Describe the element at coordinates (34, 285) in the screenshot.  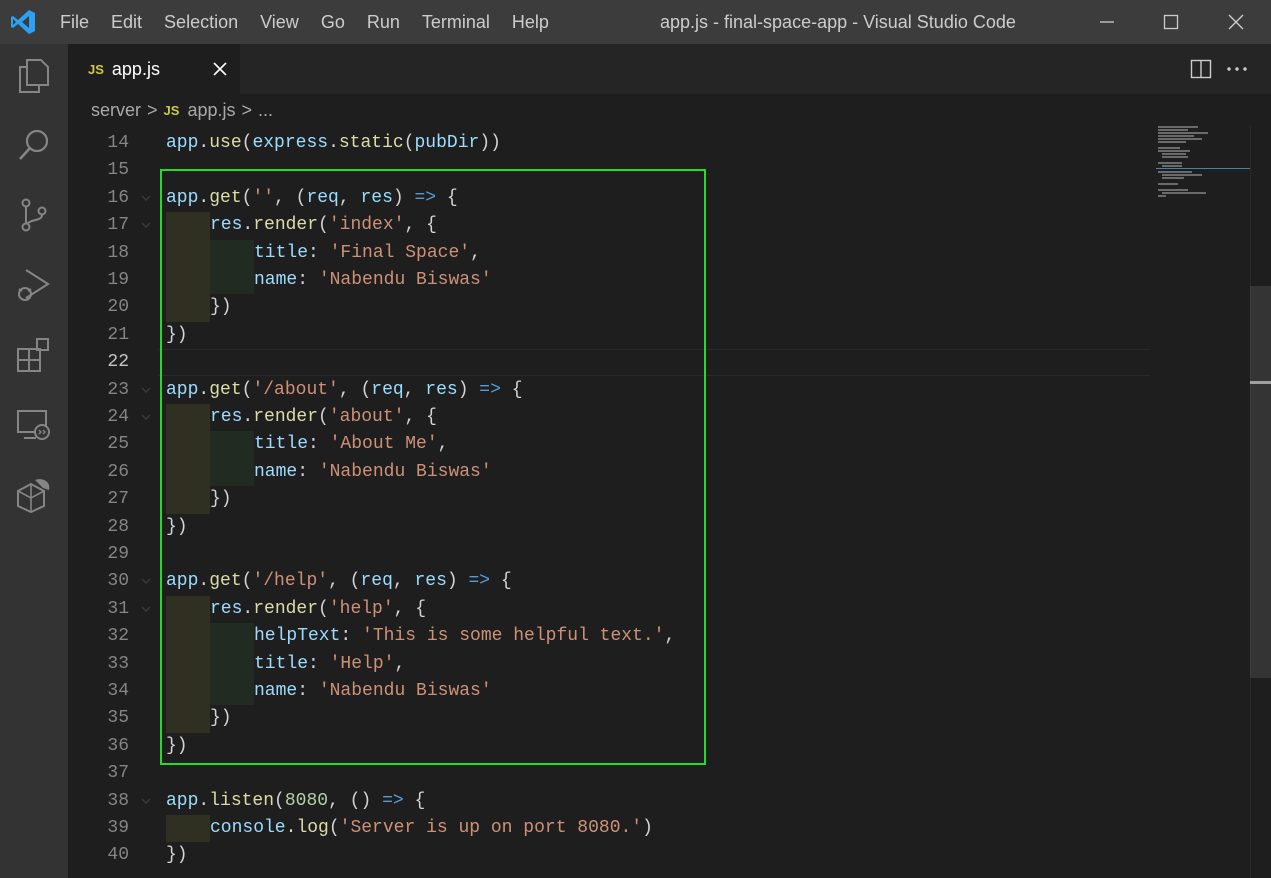
I see `run-debug-icon` at that location.